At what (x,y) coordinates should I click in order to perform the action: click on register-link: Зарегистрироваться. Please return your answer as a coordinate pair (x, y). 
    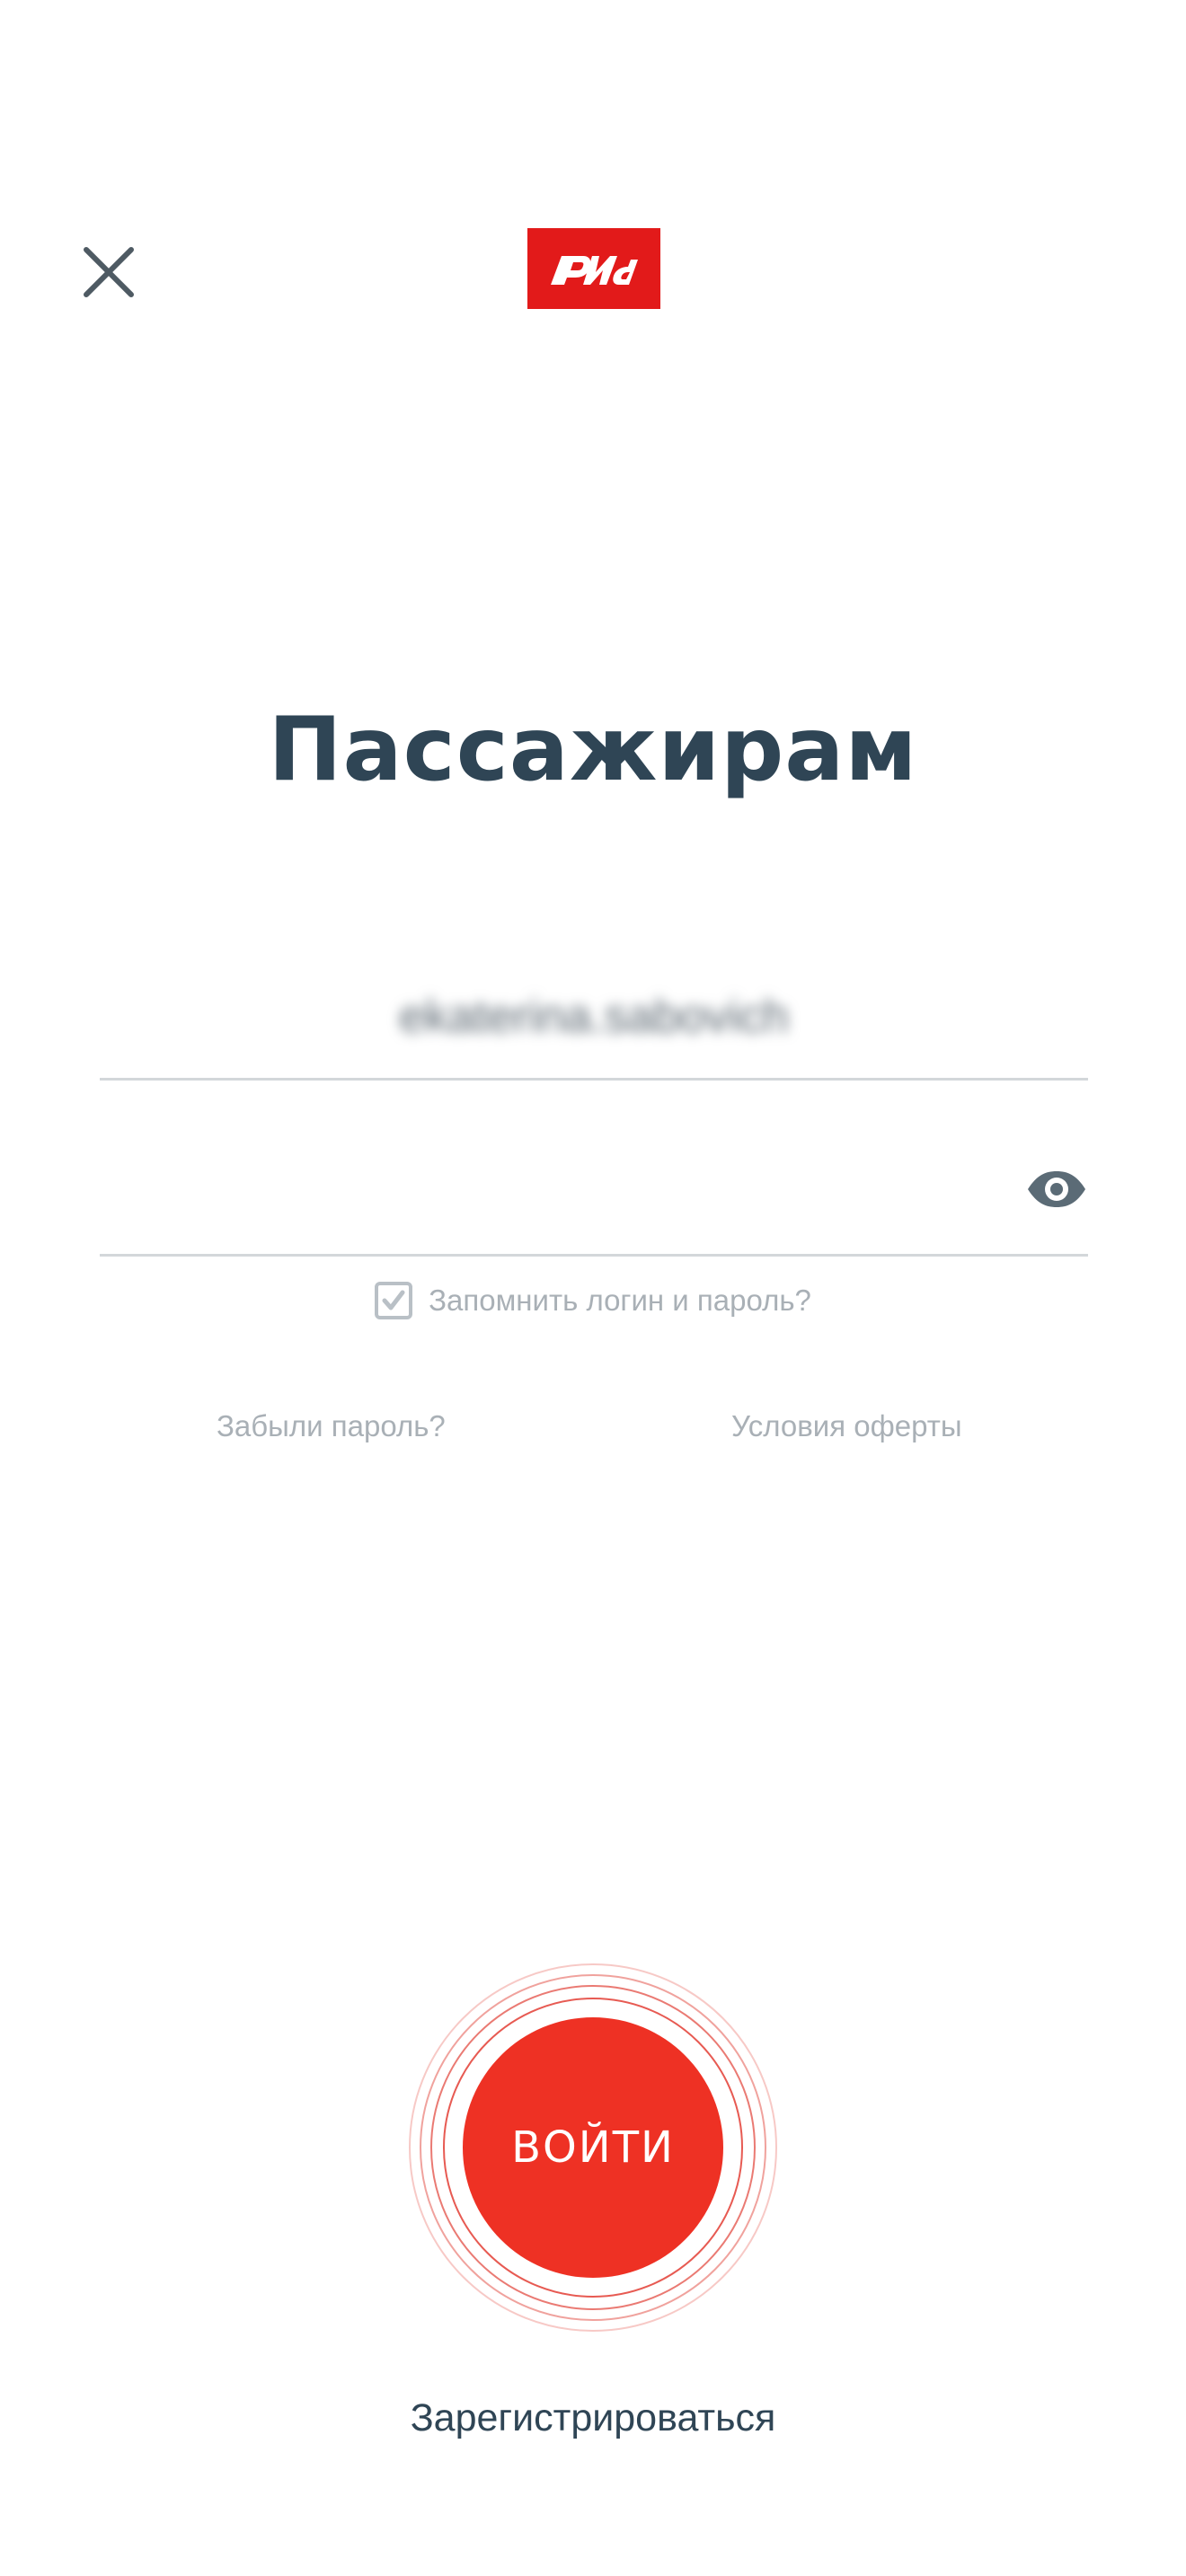
    Looking at the image, I should click on (593, 2418).